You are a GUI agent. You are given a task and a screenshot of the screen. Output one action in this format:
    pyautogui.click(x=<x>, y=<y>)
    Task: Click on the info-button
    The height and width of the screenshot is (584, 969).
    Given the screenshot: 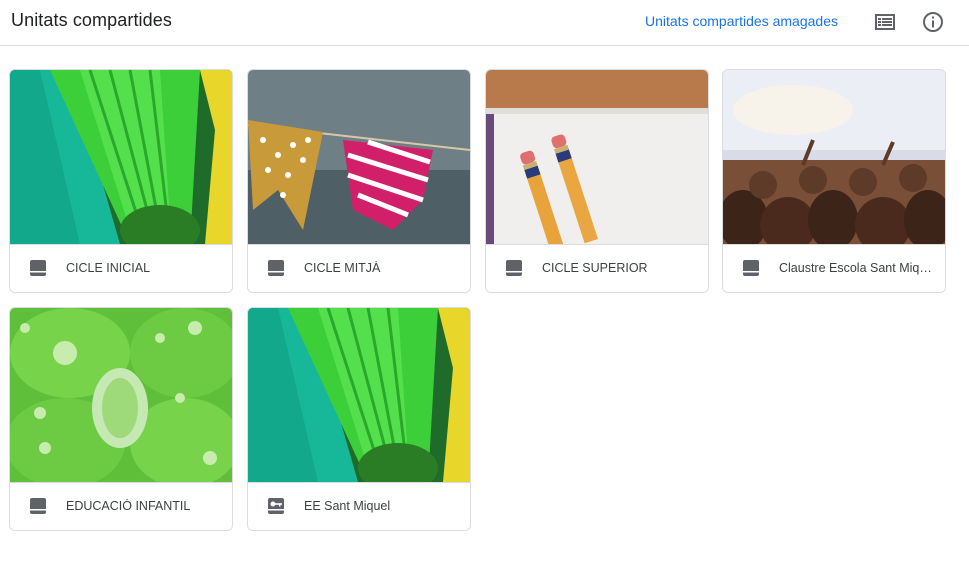 What is the action you would take?
    pyautogui.click(x=933, y=22)
    